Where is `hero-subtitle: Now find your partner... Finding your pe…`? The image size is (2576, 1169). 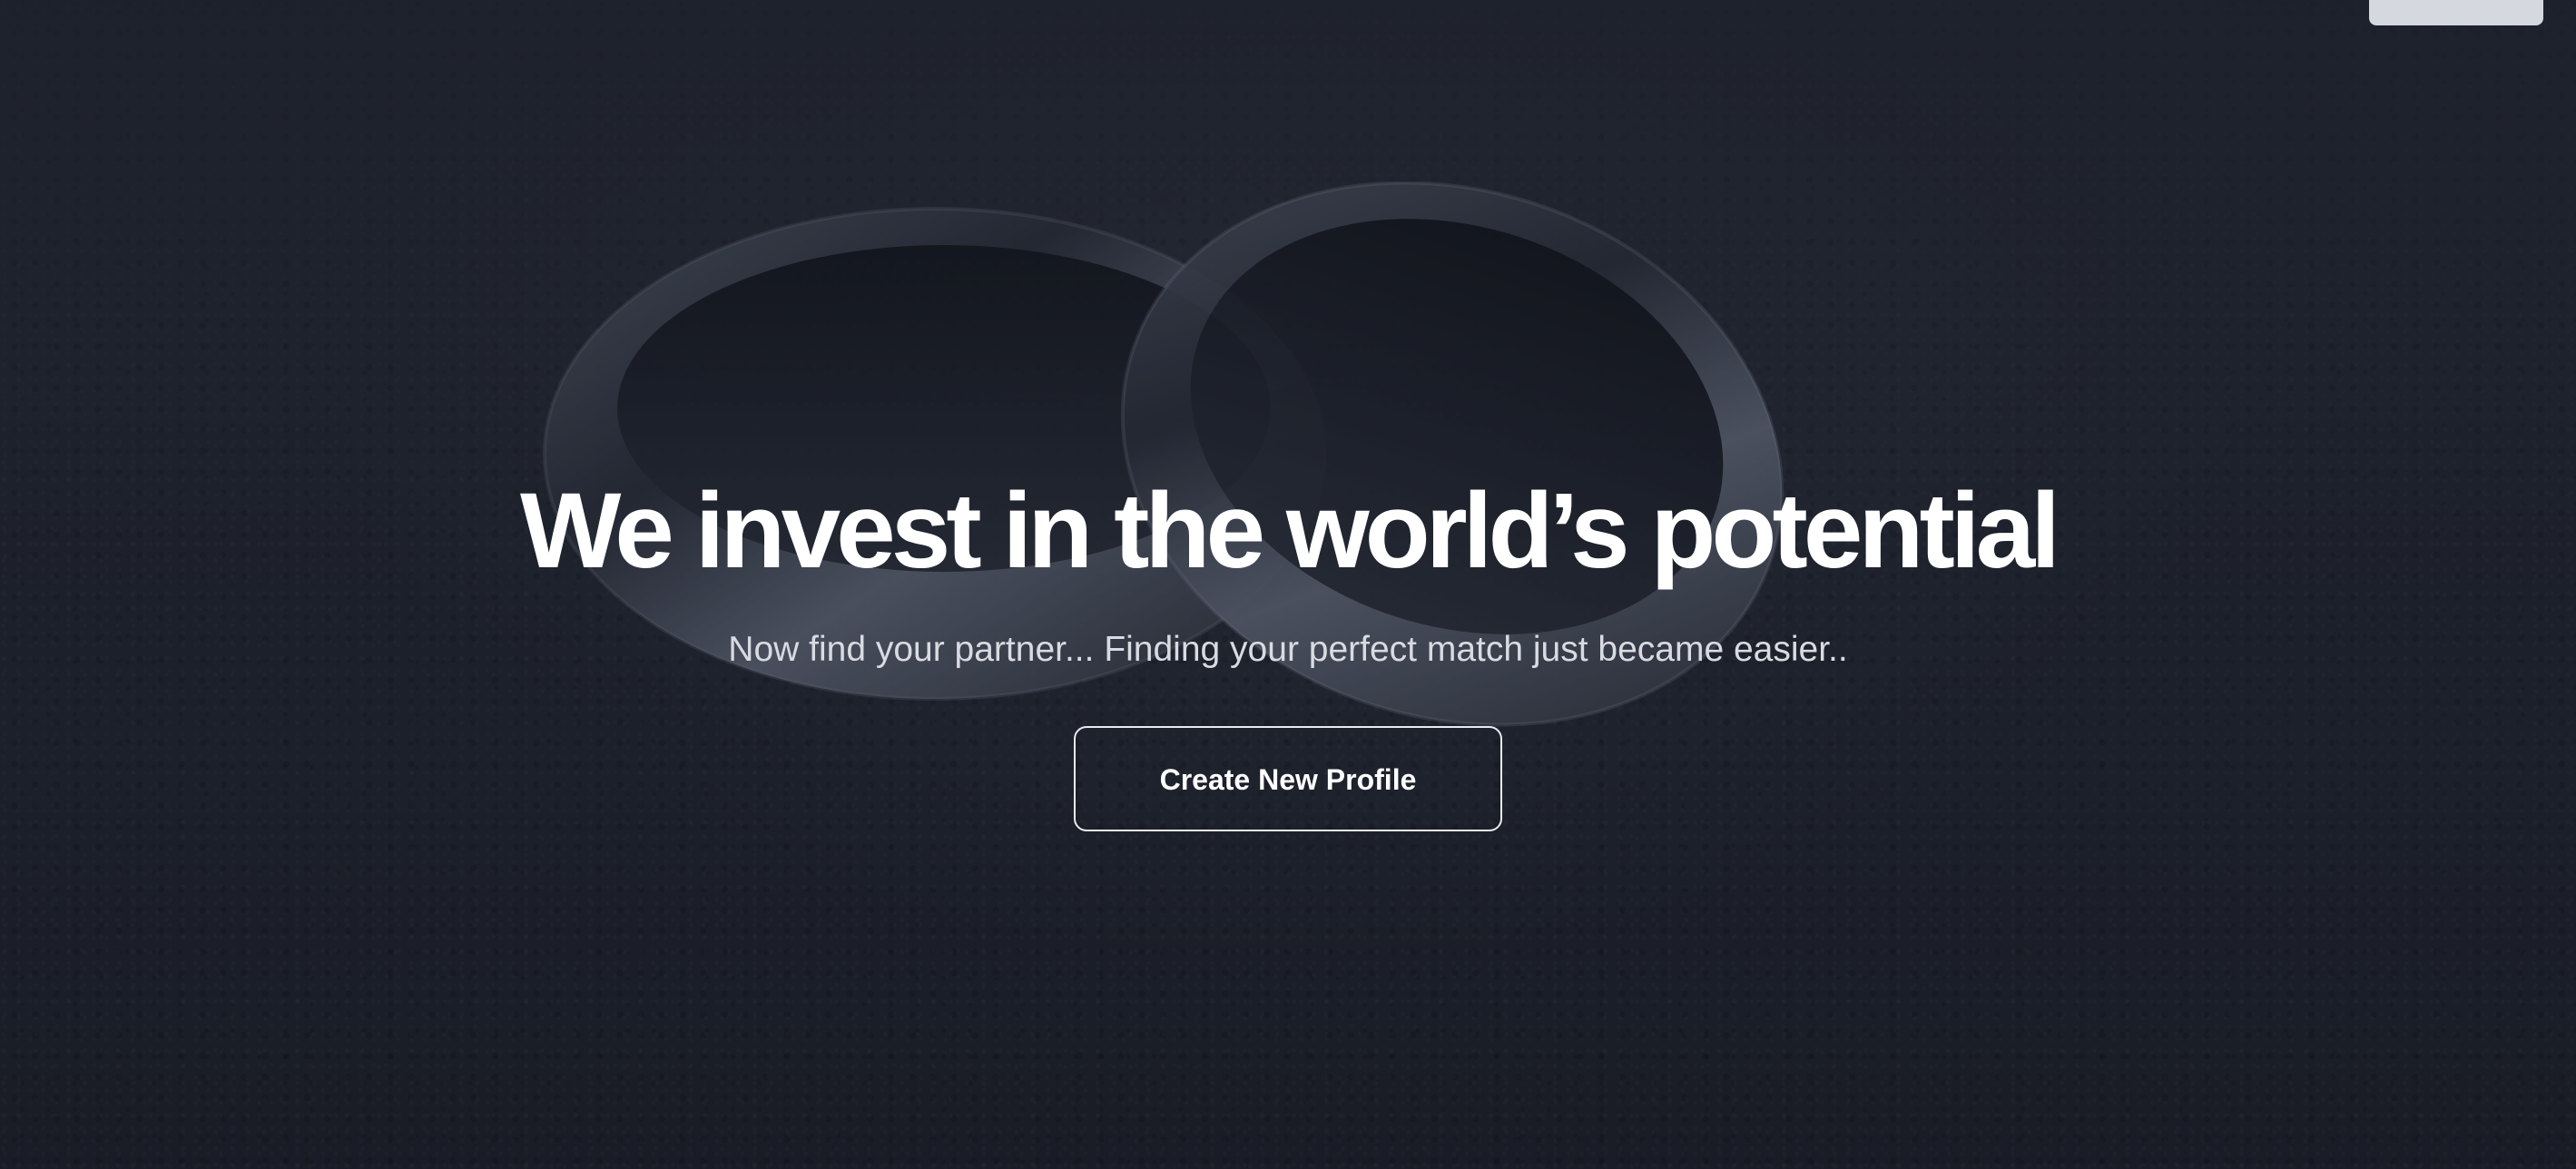 hero-subtitle: Now find your partner... Finding your pe… is located at coordinates (1288, 649).